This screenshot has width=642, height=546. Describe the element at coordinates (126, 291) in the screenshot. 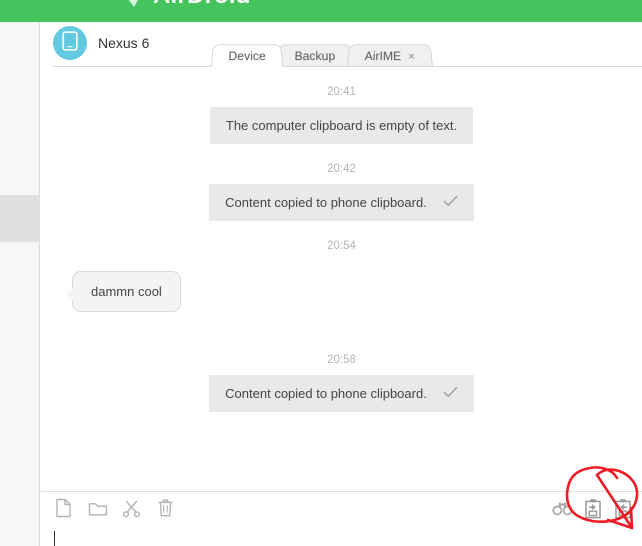

I see `message-text: dammn cool` at that location.